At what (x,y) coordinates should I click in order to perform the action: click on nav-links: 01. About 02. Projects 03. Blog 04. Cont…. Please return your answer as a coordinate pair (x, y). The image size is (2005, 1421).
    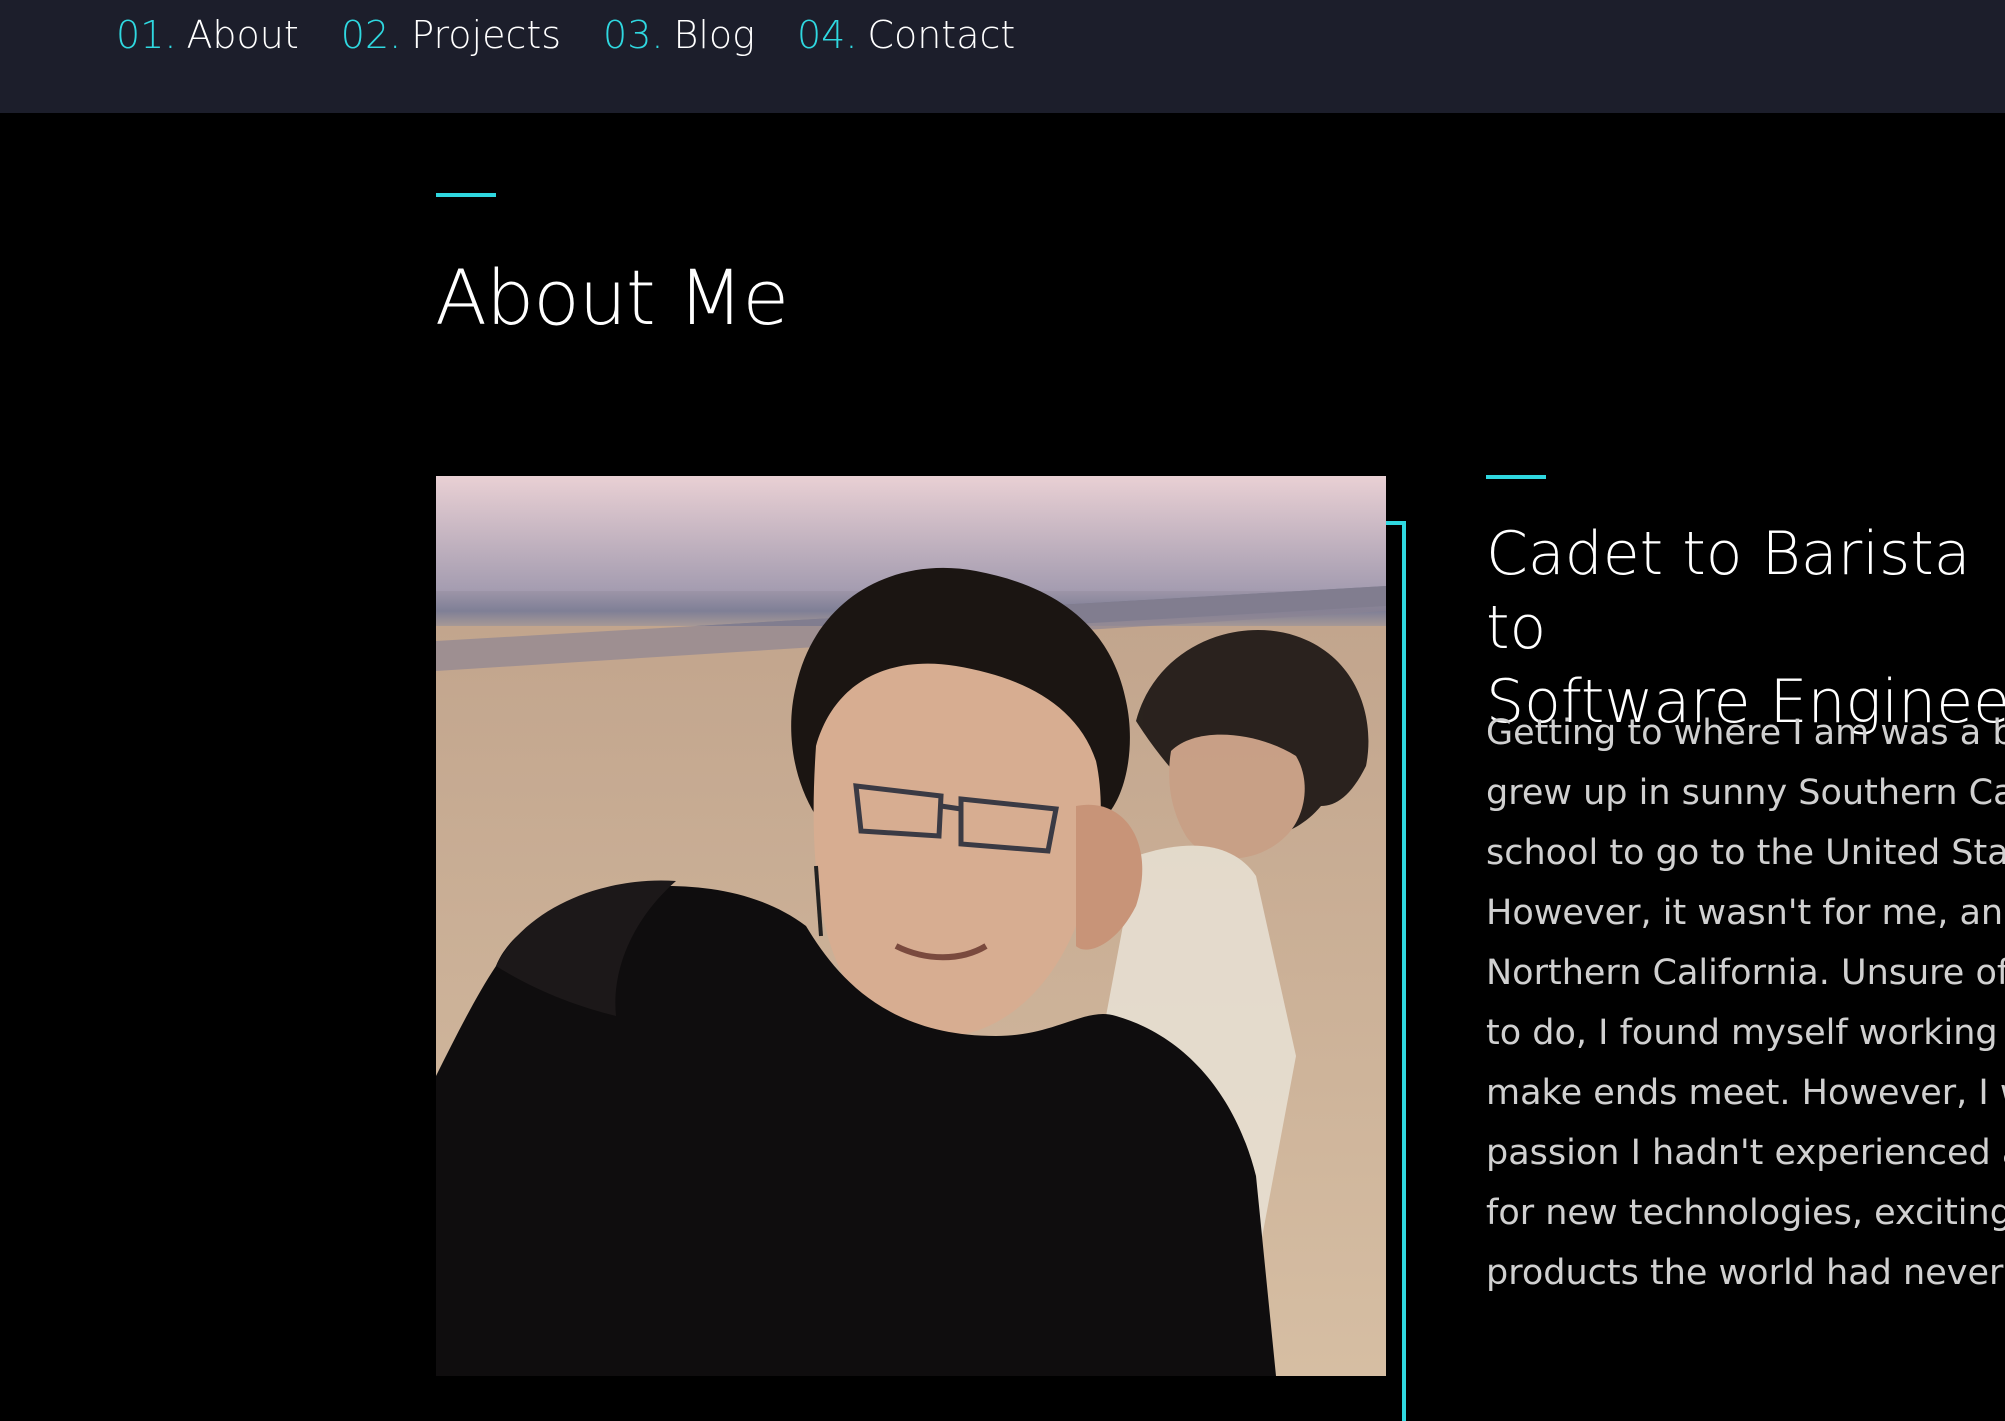
    Looking at the image, I should click on (565, 35).